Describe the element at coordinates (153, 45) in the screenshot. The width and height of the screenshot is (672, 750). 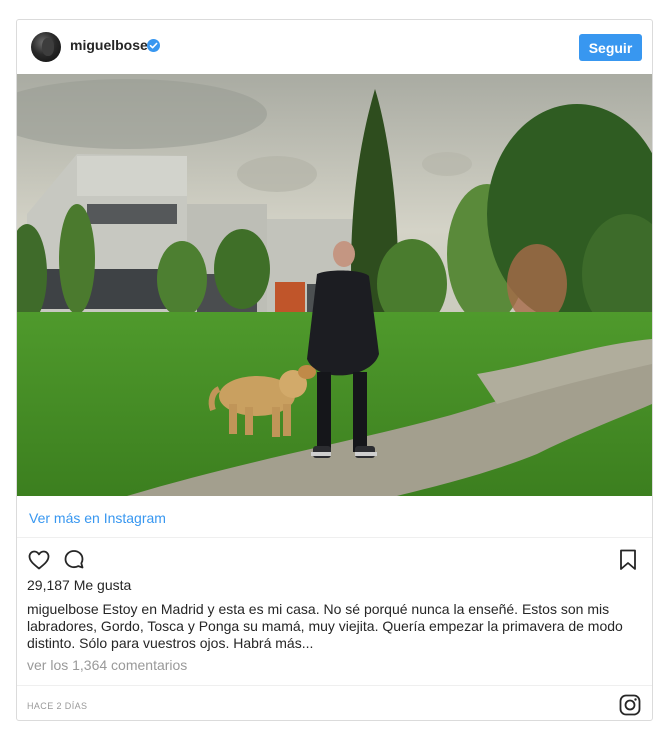
I see `verified-badge-icon` at that location.